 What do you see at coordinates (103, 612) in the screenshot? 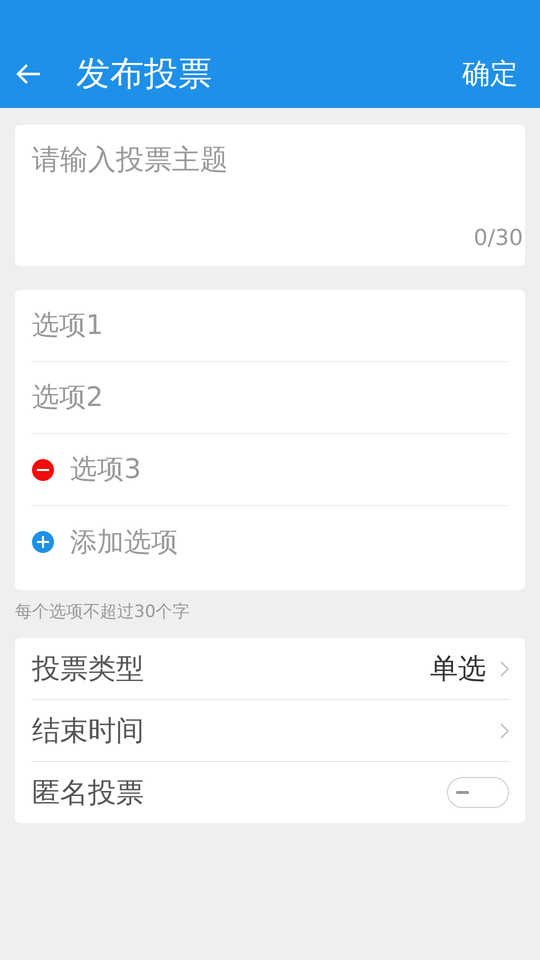
I see `hint-text: 每个选项不超过30个字` at bounding box center [103, 612].